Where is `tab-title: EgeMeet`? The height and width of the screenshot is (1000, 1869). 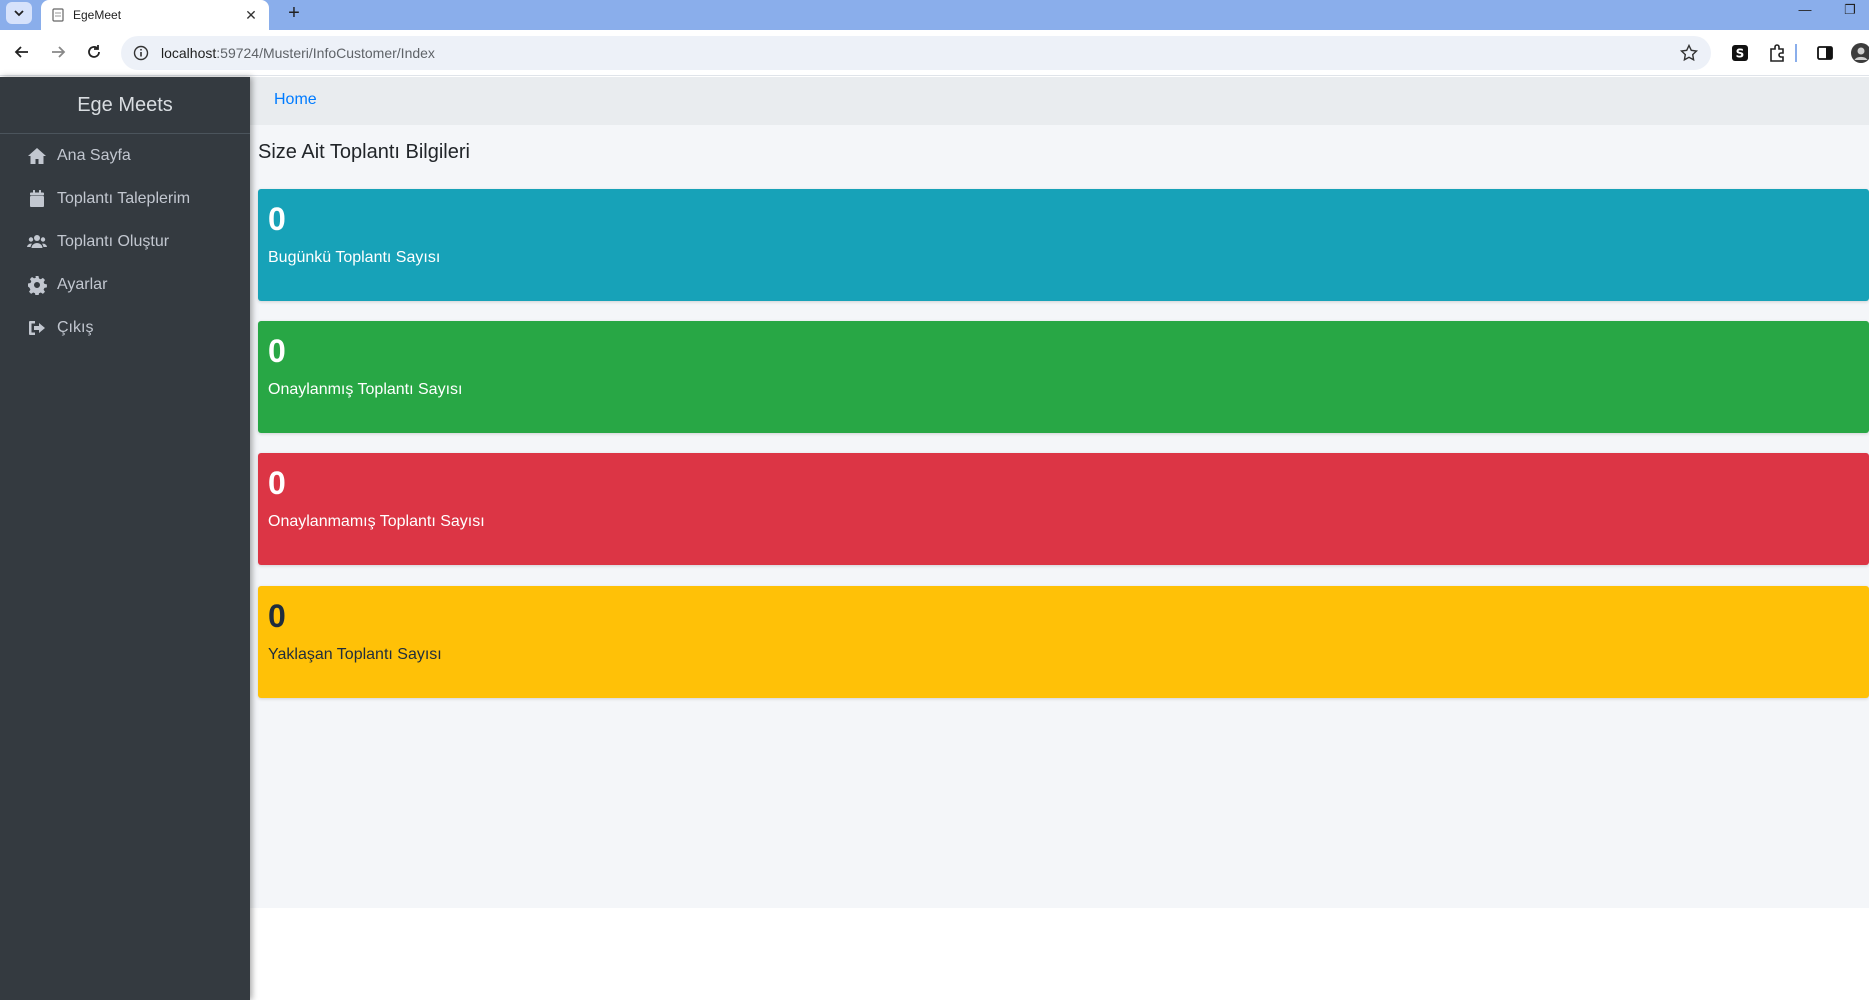
tab-title: EgeMeet is located at coordinates (97, 15).